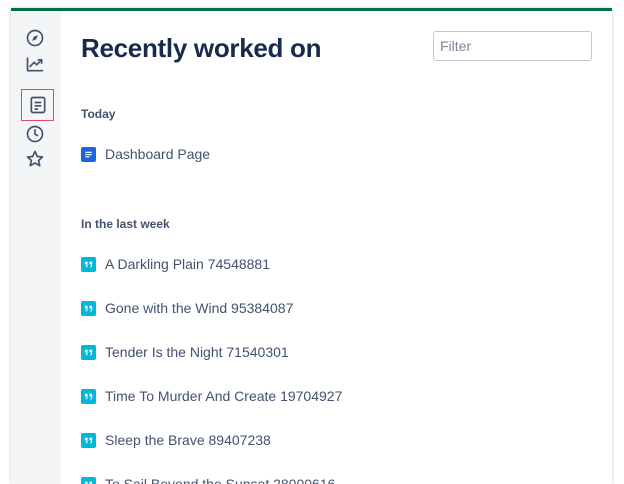 This screenshot has height=484, width=624. What do you see at coordinates (88, 154) in the screenshot?
I see `page-icon` at bounding box center [88, 154].